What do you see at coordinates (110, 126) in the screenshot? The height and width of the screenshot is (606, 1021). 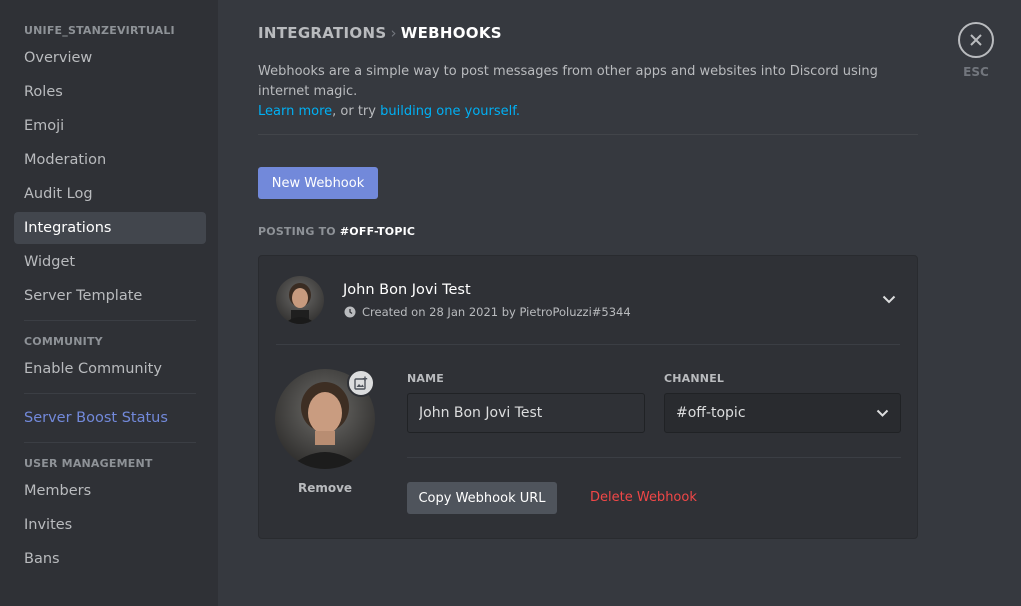 I see `sidebar-item-emoji: Emoji` at bounding box center [110, 126].